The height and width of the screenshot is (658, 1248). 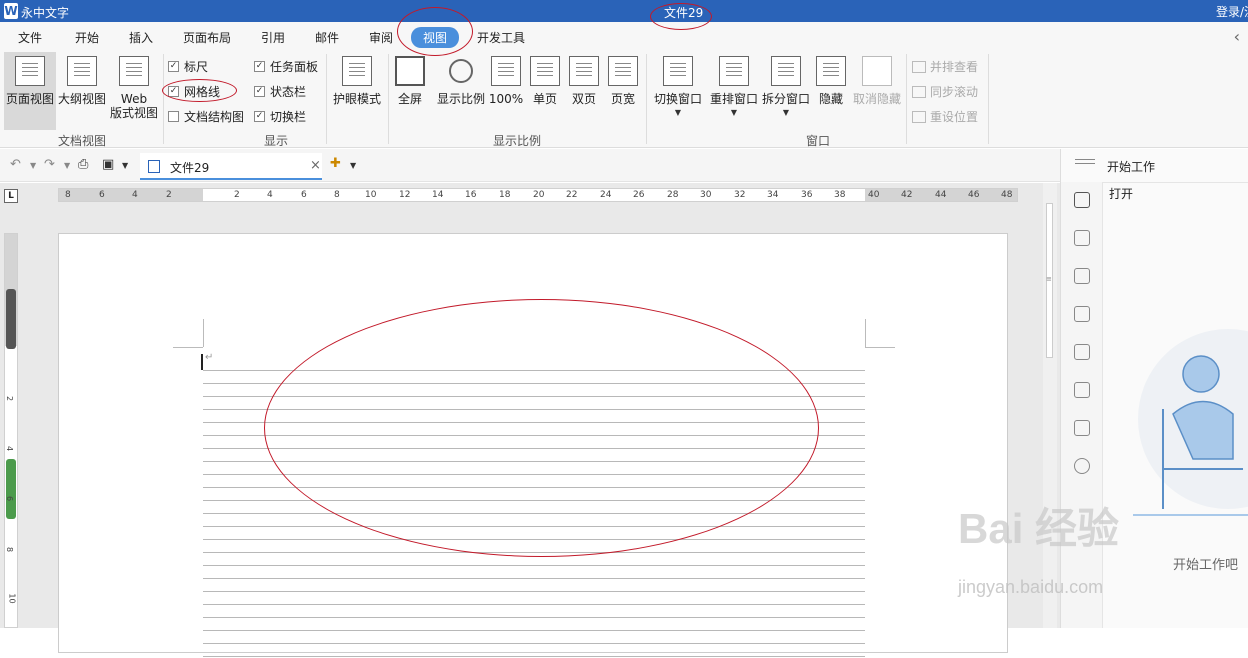 What do you see at coordinates (785, 99) in the screenshot?
I see `split-window-label: 拆分窗口` at bounding box center [785, 99].